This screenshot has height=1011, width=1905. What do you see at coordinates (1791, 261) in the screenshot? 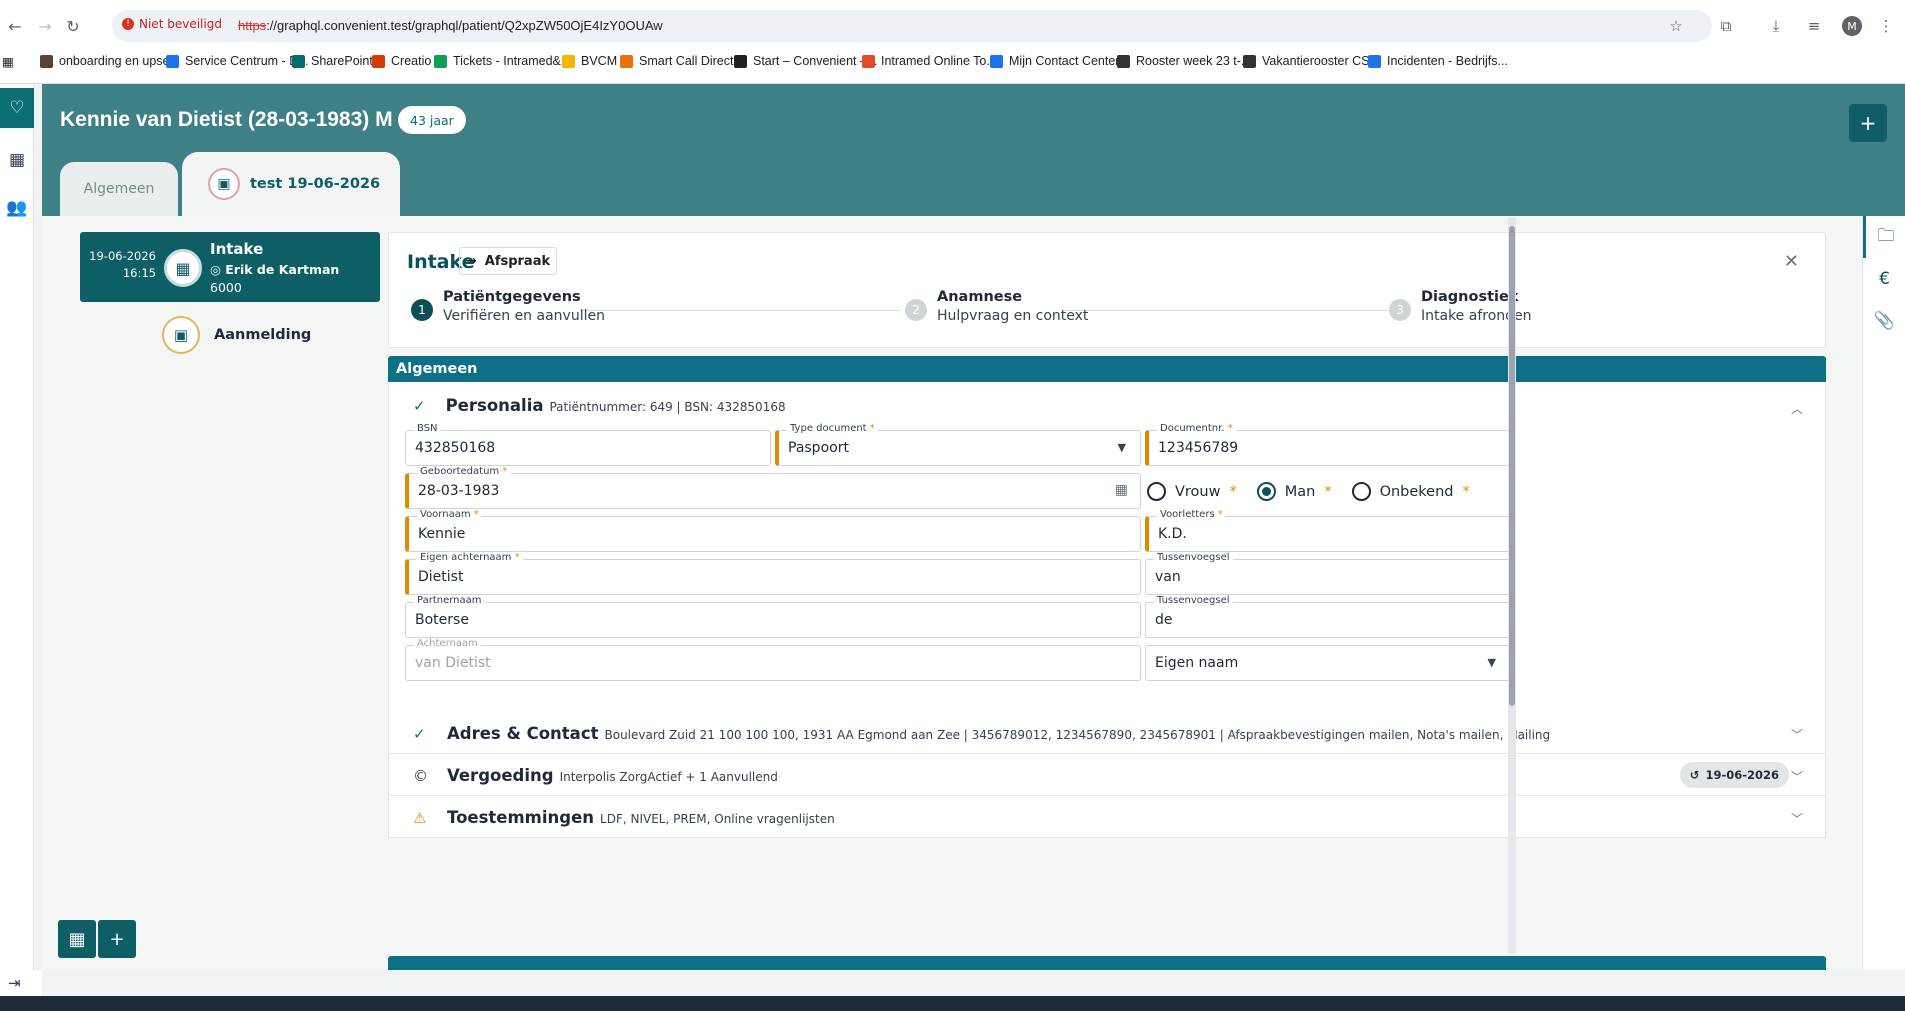
I see `close-icon: ✕` at bounding box center [1791, 261].